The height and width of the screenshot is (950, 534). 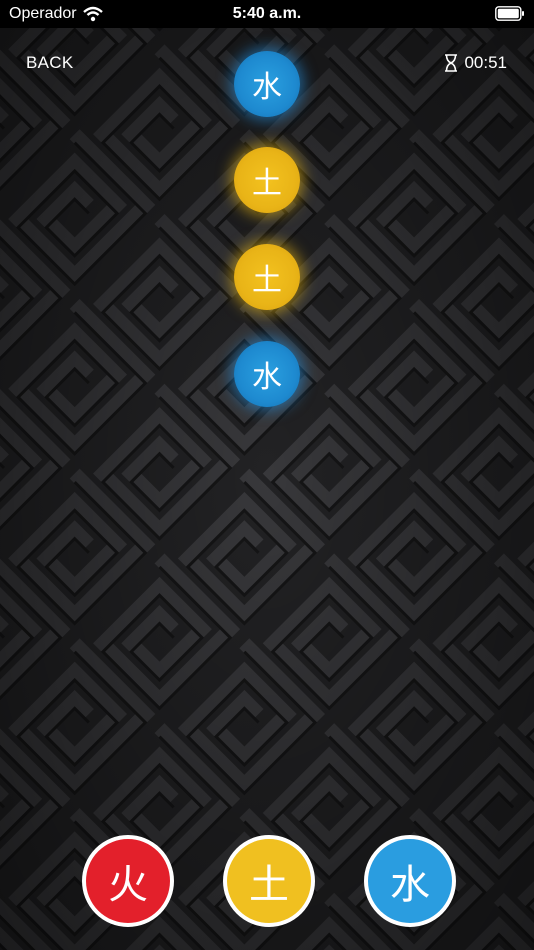 I want to click on water-button: 水, so click(x=410, y=881).